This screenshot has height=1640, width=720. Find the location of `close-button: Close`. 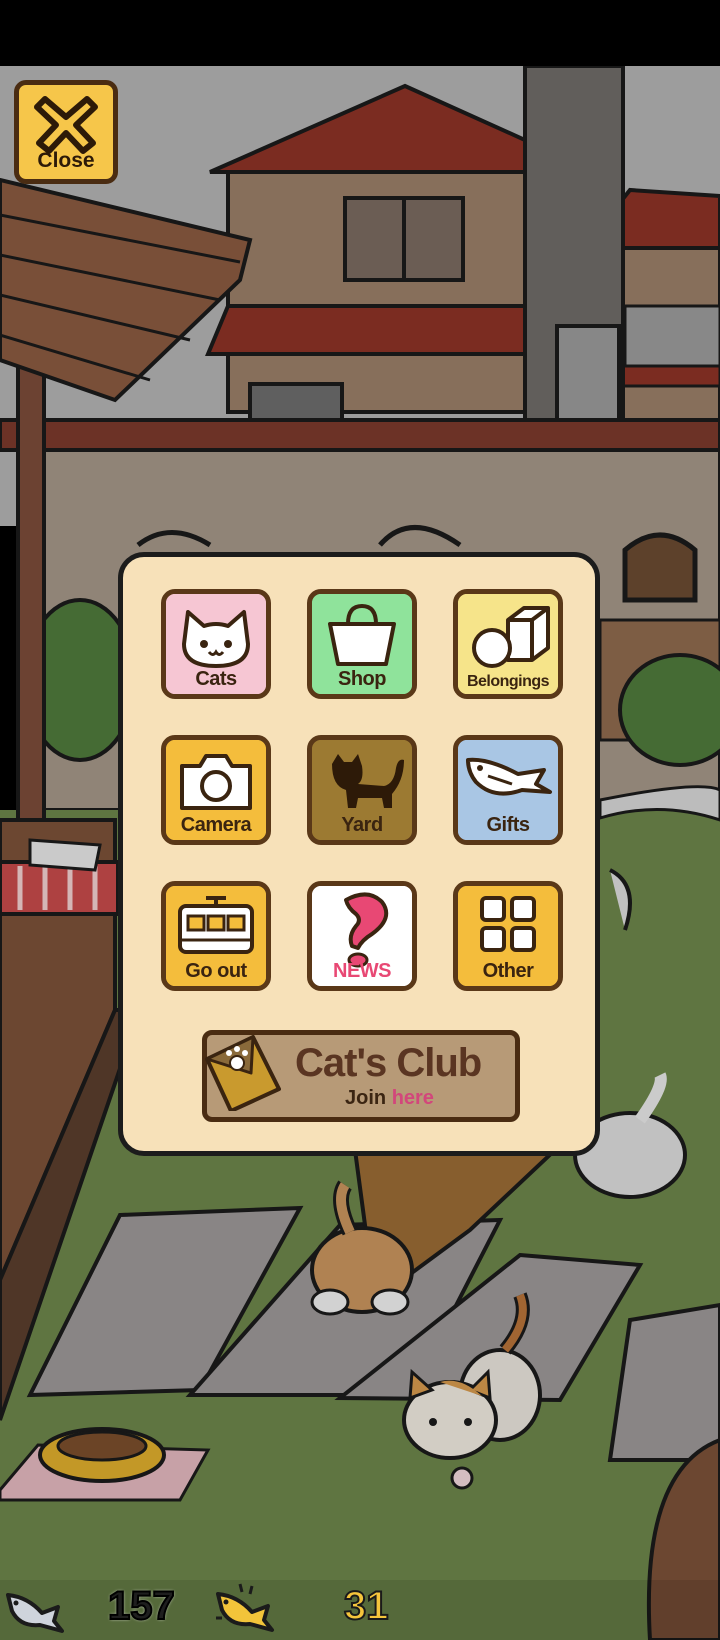

close-button: Close is located at coordinates (66, 132).